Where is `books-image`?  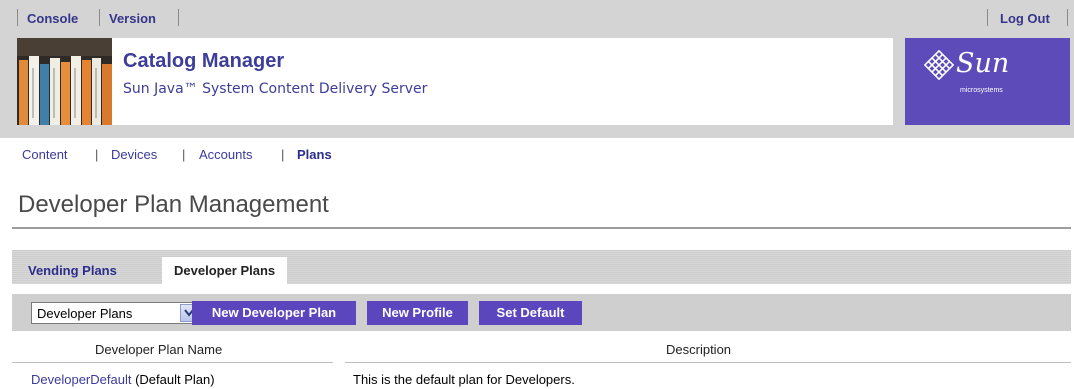 books-image is located at coordinates (64, 81).